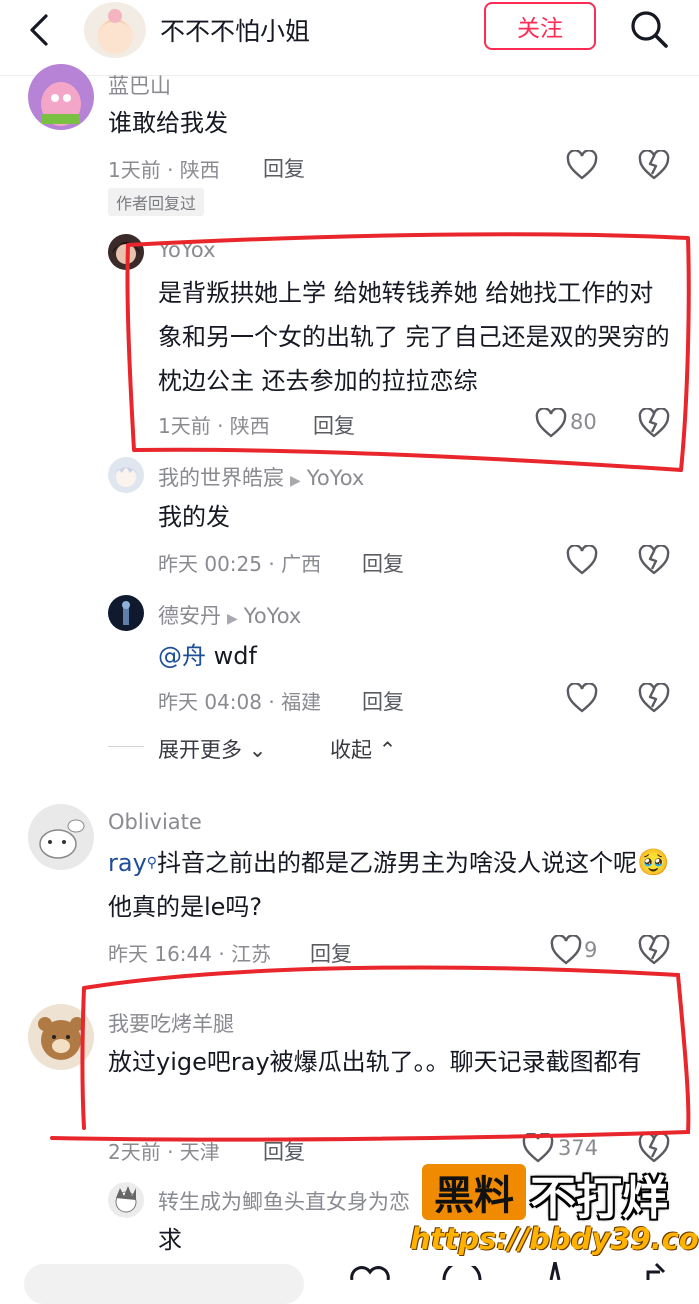 The width and height of the screenshot is (699, 1304). What do you see at coordinates (187, 250) in the screenshot?
I see `comment-username: YoYox` at bounding box center [187, 250].